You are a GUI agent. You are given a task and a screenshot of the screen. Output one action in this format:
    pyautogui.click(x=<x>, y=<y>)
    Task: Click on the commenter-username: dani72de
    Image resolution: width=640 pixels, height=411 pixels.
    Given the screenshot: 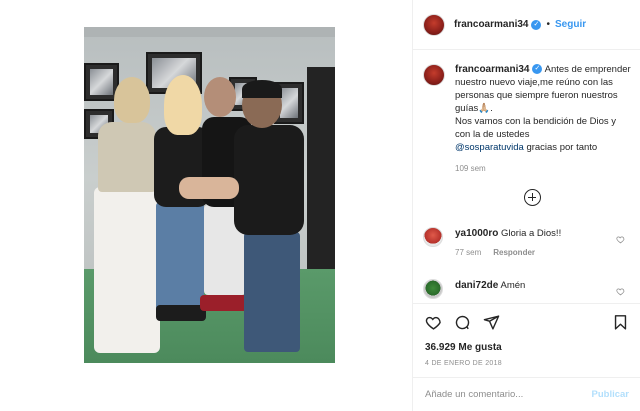 What is the action you would take?
    pyautogui.click(x=476, y=285)
    